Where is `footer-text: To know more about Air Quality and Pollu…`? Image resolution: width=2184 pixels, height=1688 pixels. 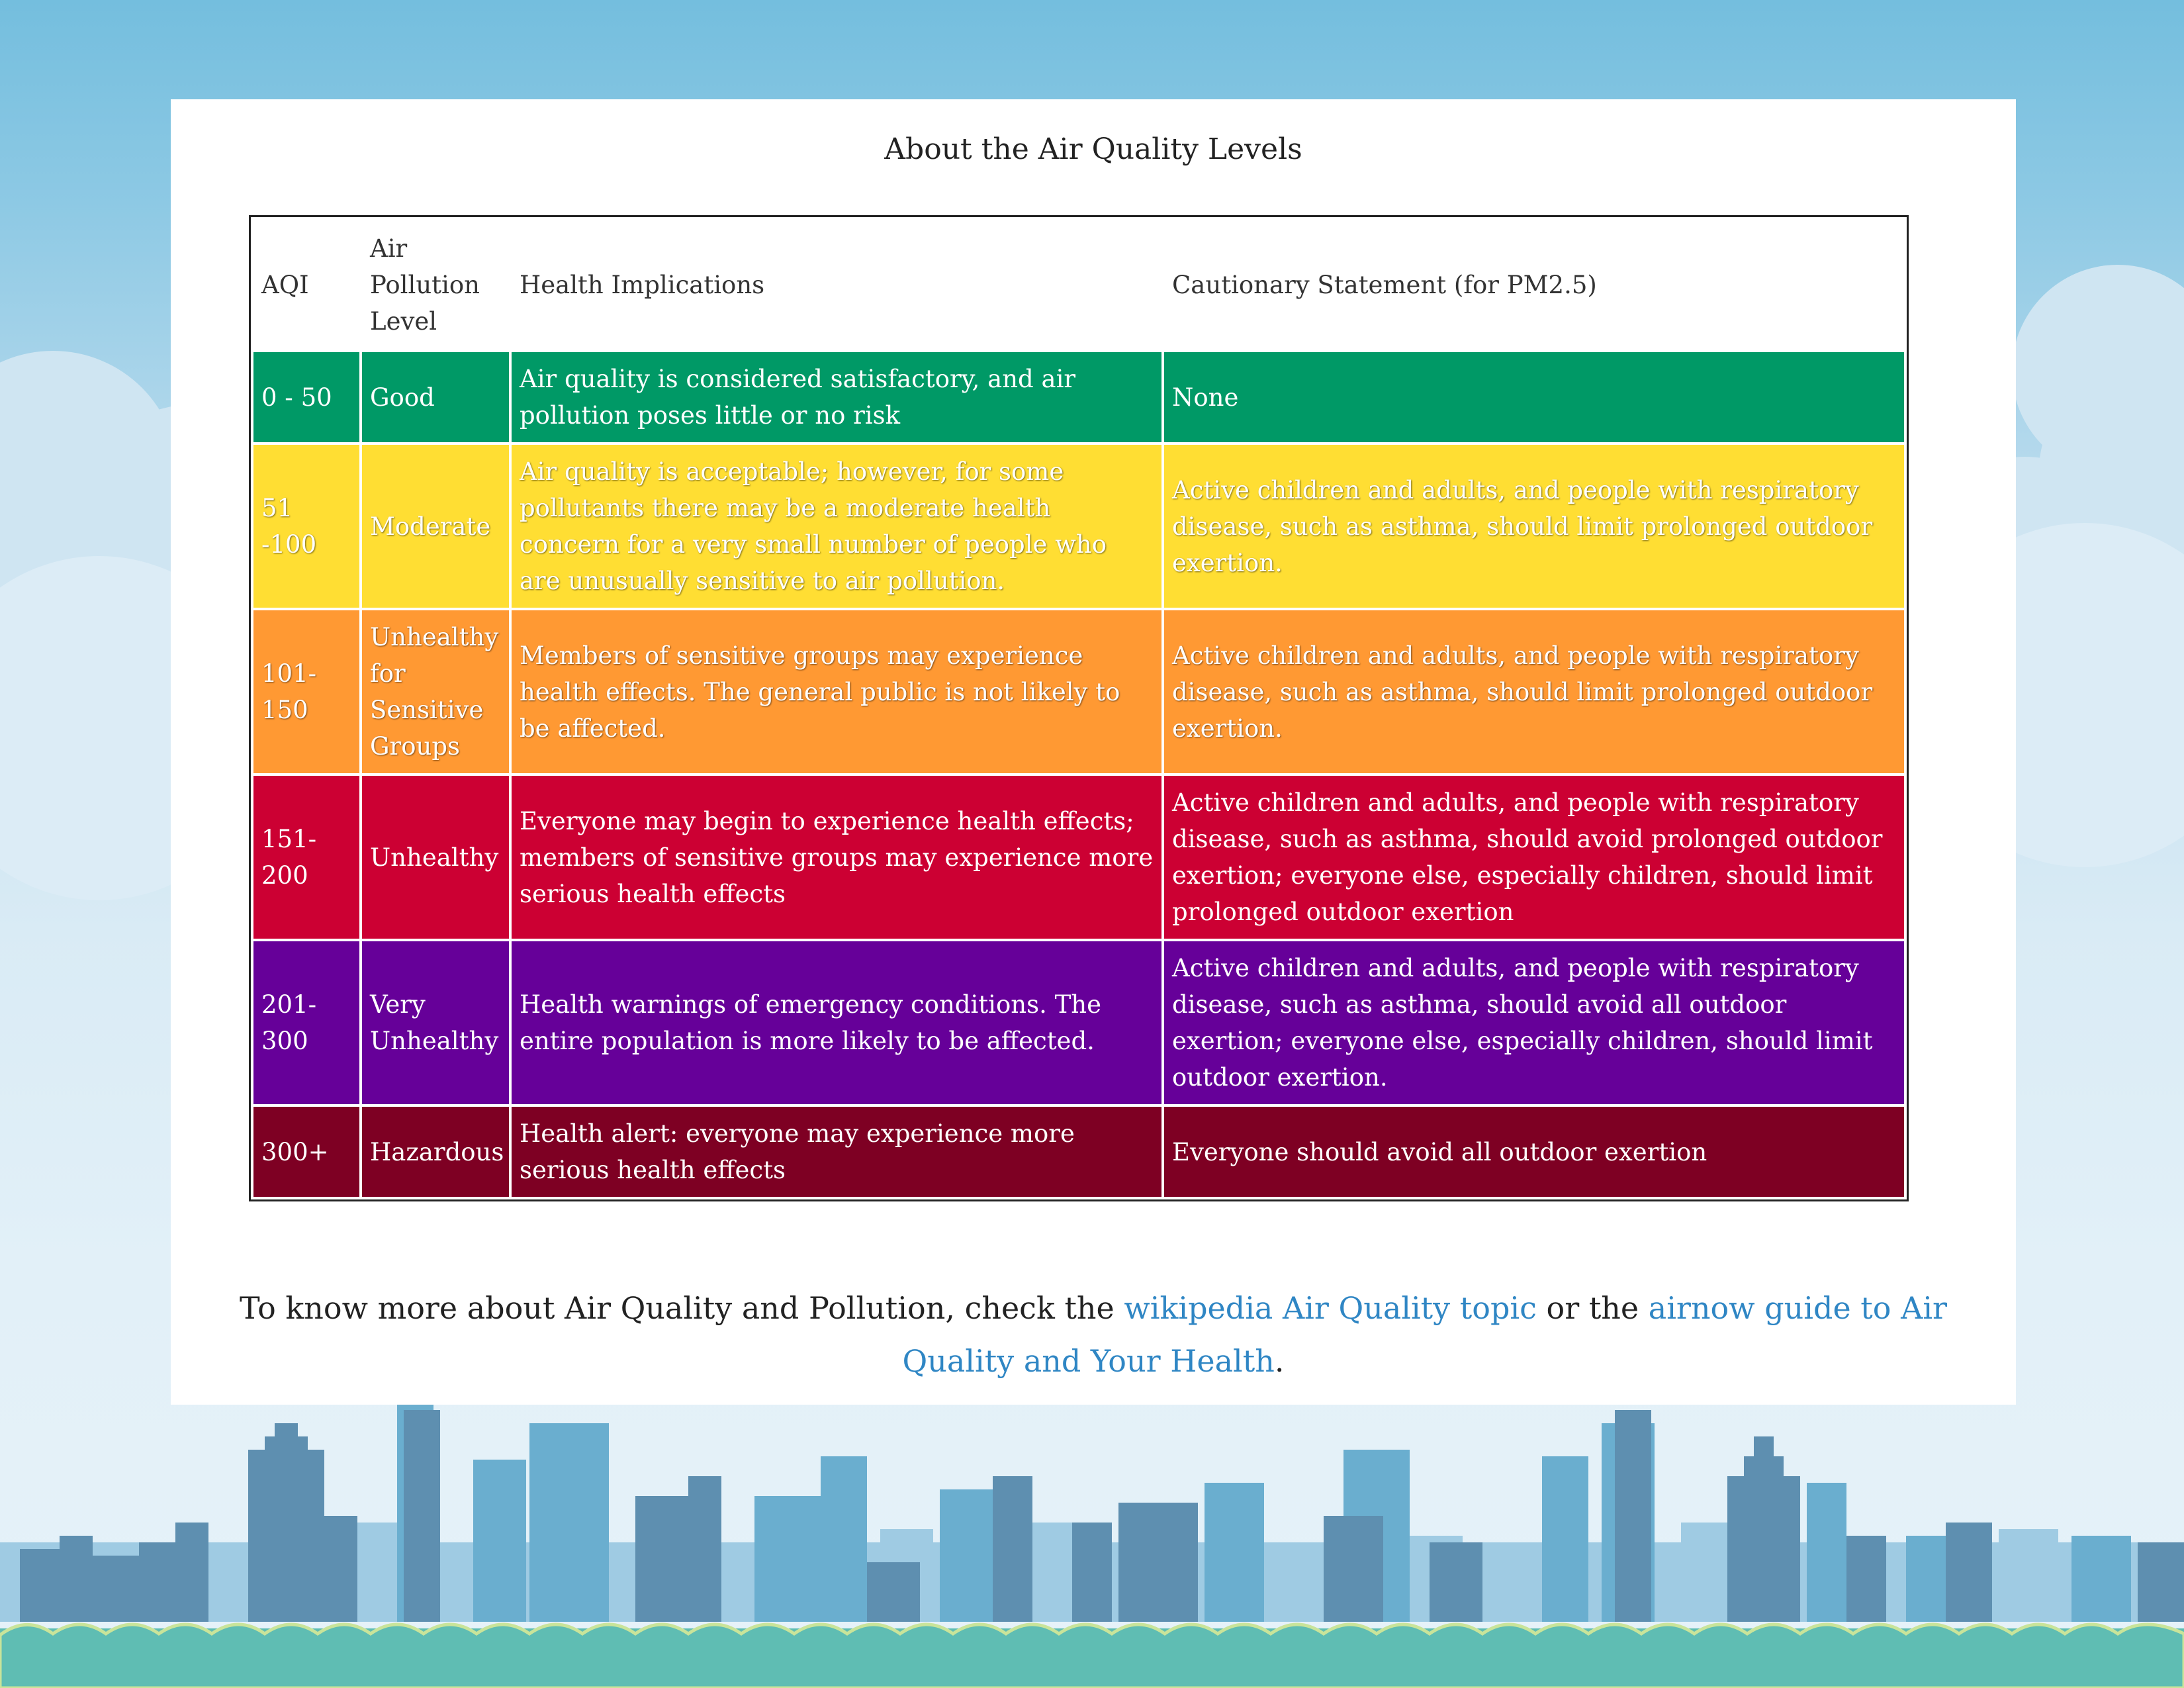 footer-text: To know more about Air Quality and Pollu… is located at coordinates (1093, 1334).